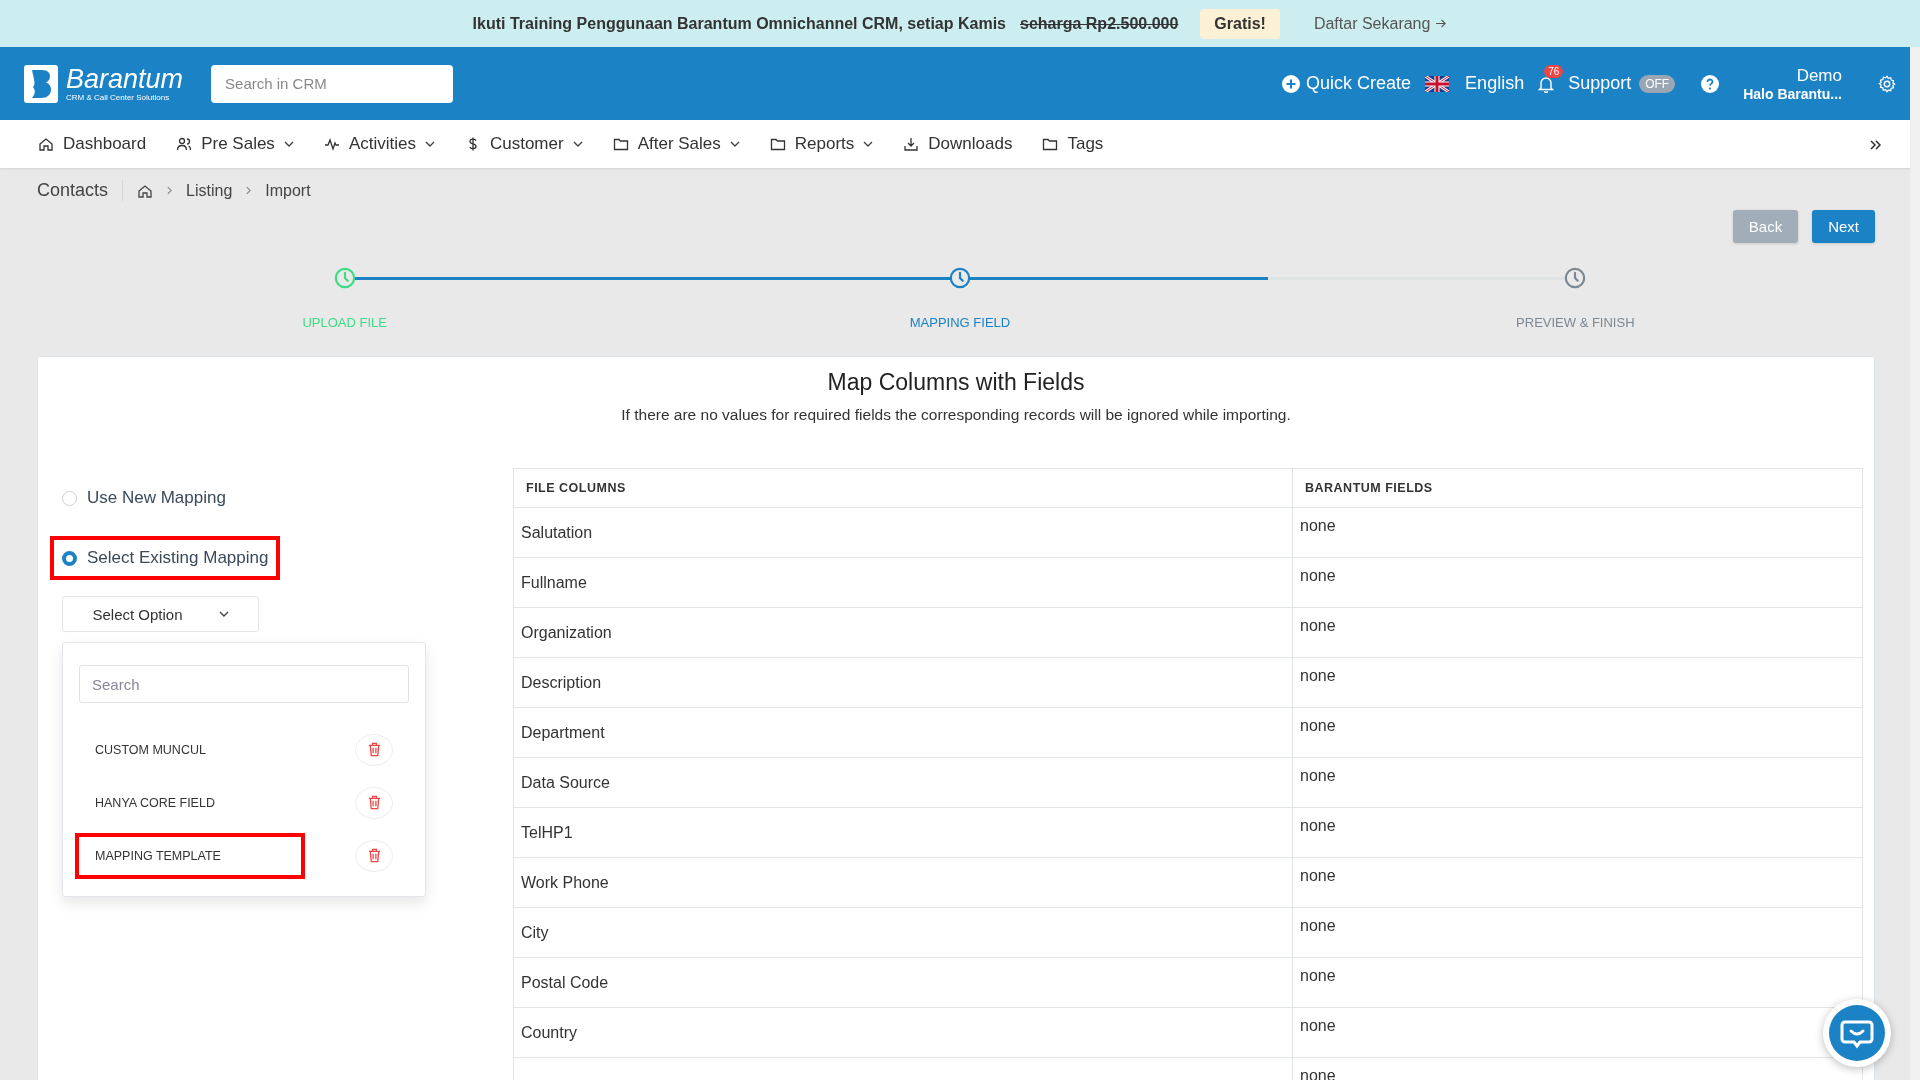  Describe the element at coordinates (903, 832) in the screenshot. I see `table-cell: TelHP1` at that location.